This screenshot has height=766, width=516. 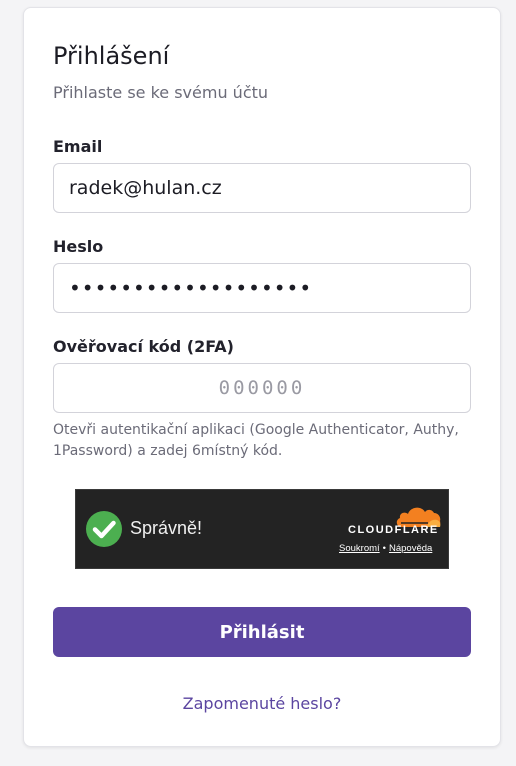 I want to click on help-link: Nápověda, so click(x=410, y=548).